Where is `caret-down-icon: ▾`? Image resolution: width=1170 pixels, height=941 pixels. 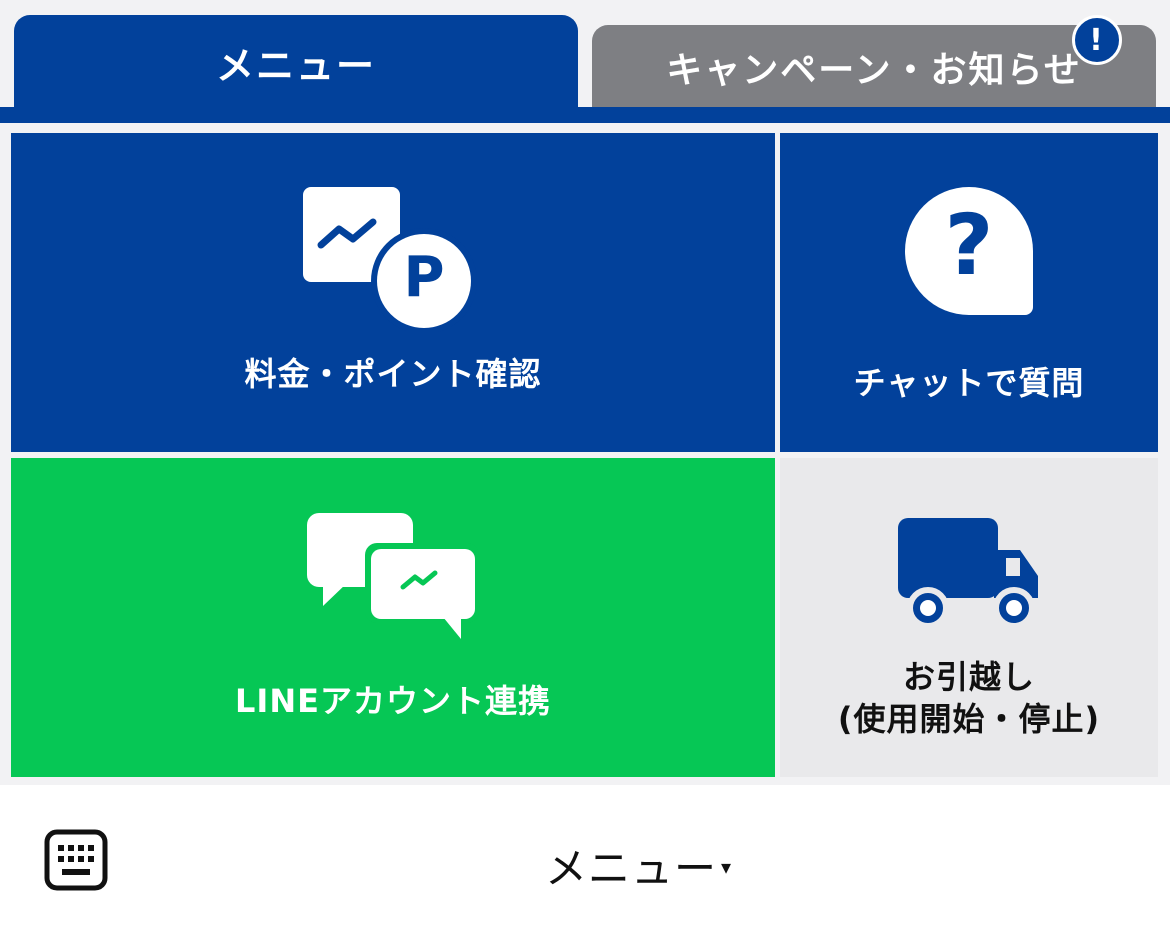
caret-down-icon: ▾ is located at coordinates (727, 867).